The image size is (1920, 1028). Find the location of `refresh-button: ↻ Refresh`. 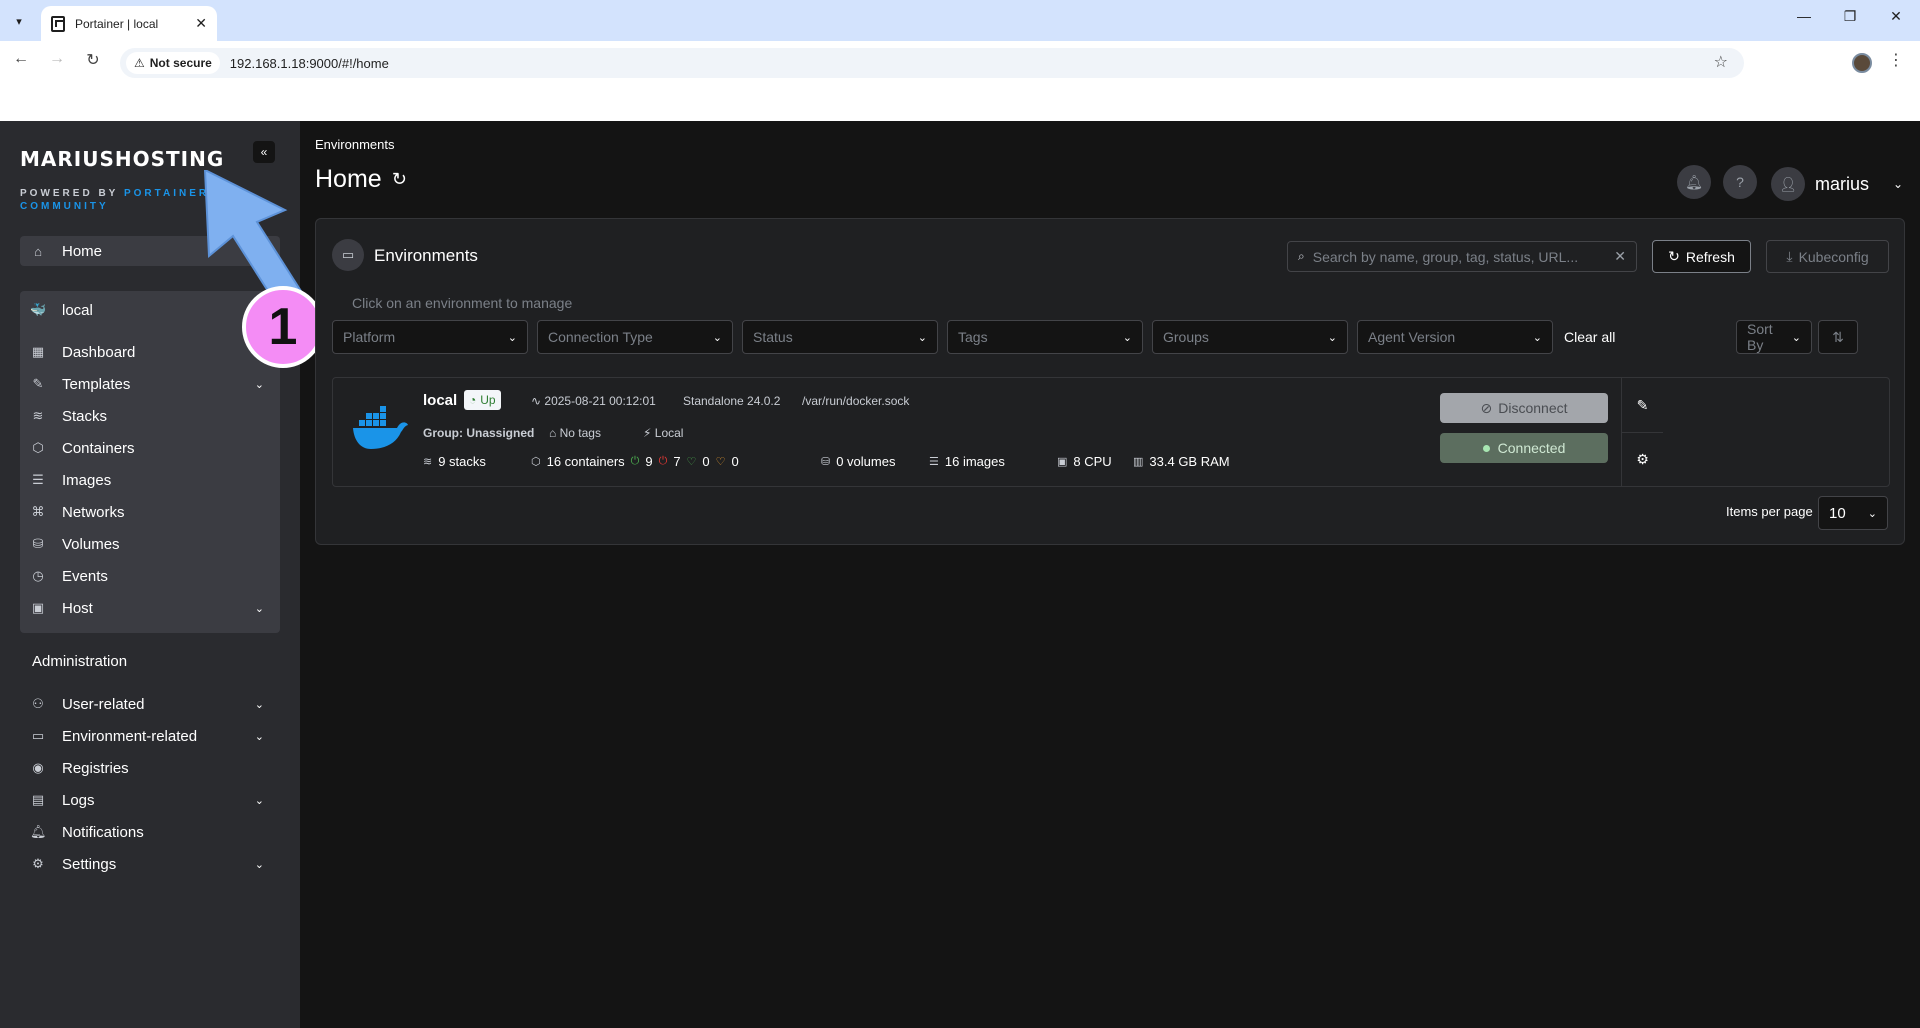

refresh-button: ↻ Refresh is located at coordinates (1701, 256).